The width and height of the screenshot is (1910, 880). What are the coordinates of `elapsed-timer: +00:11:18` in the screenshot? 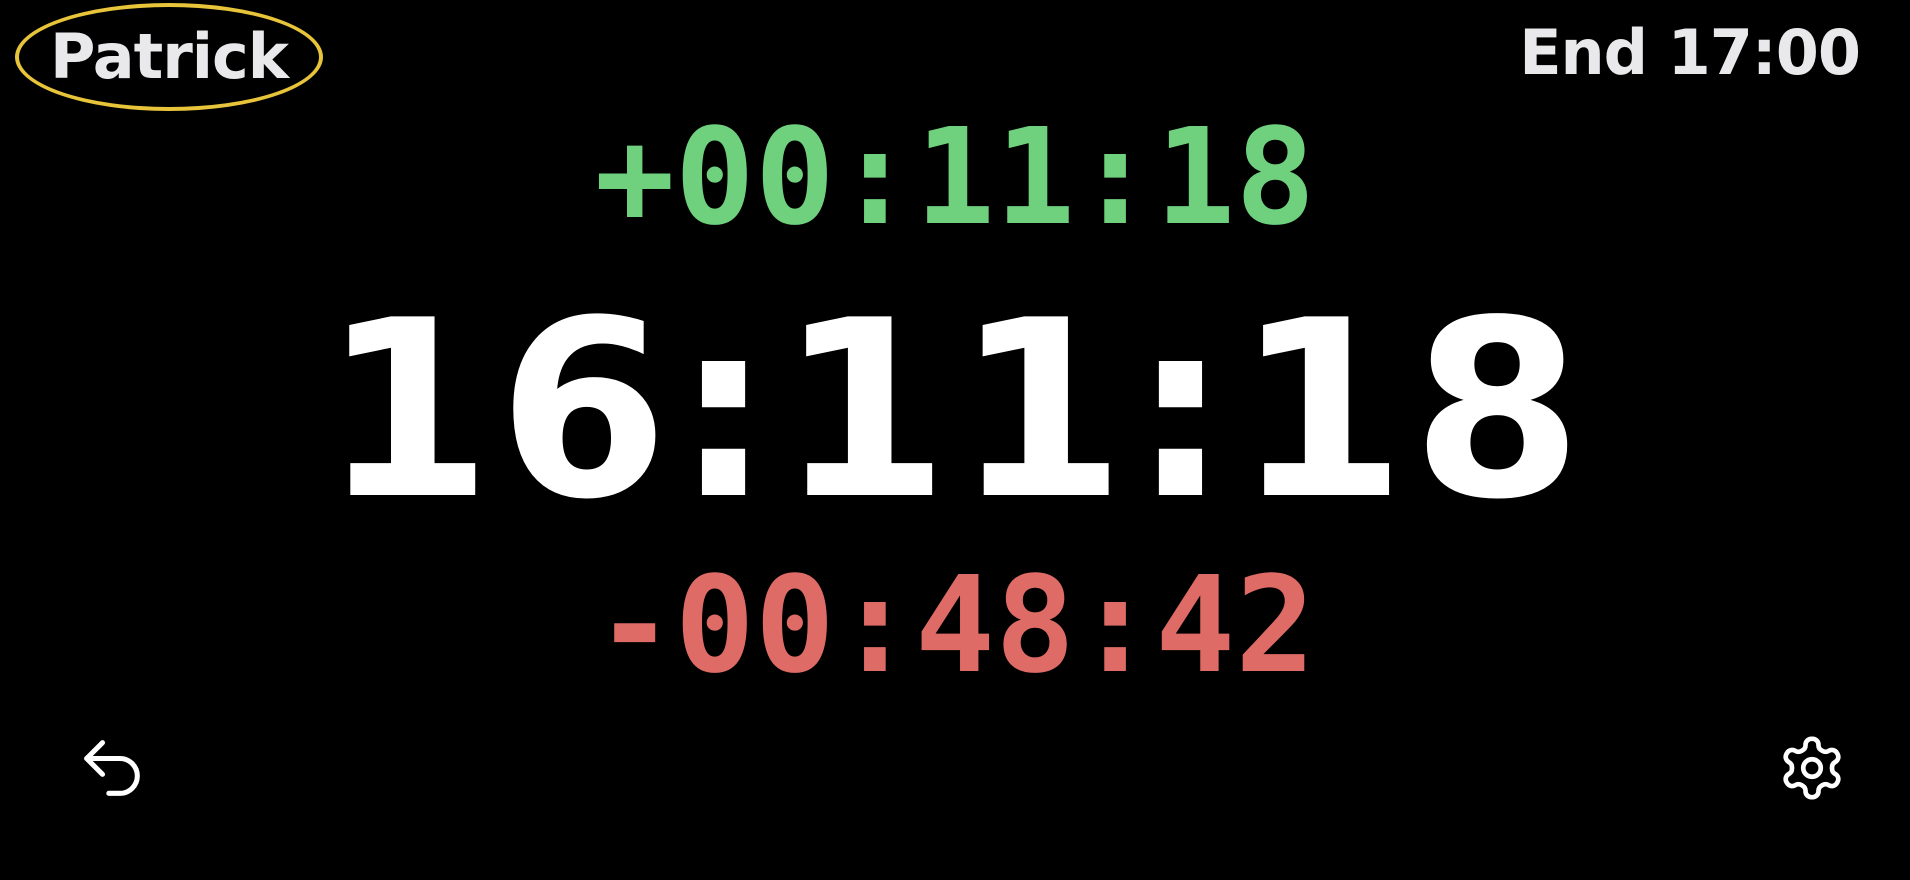 It's located at (955, 178).